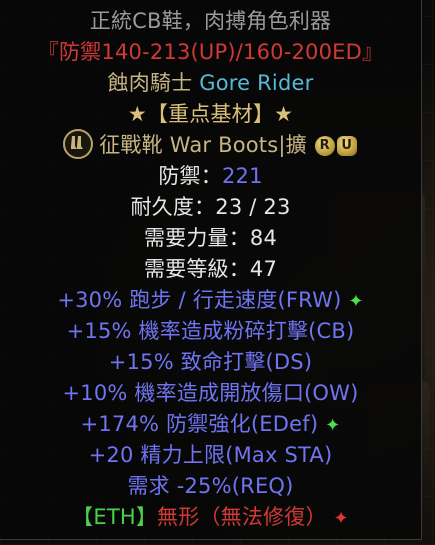 This screenshot has height=545, width=435. I want to click on eth-text: 無形（無法修復）, so click(242, 517).